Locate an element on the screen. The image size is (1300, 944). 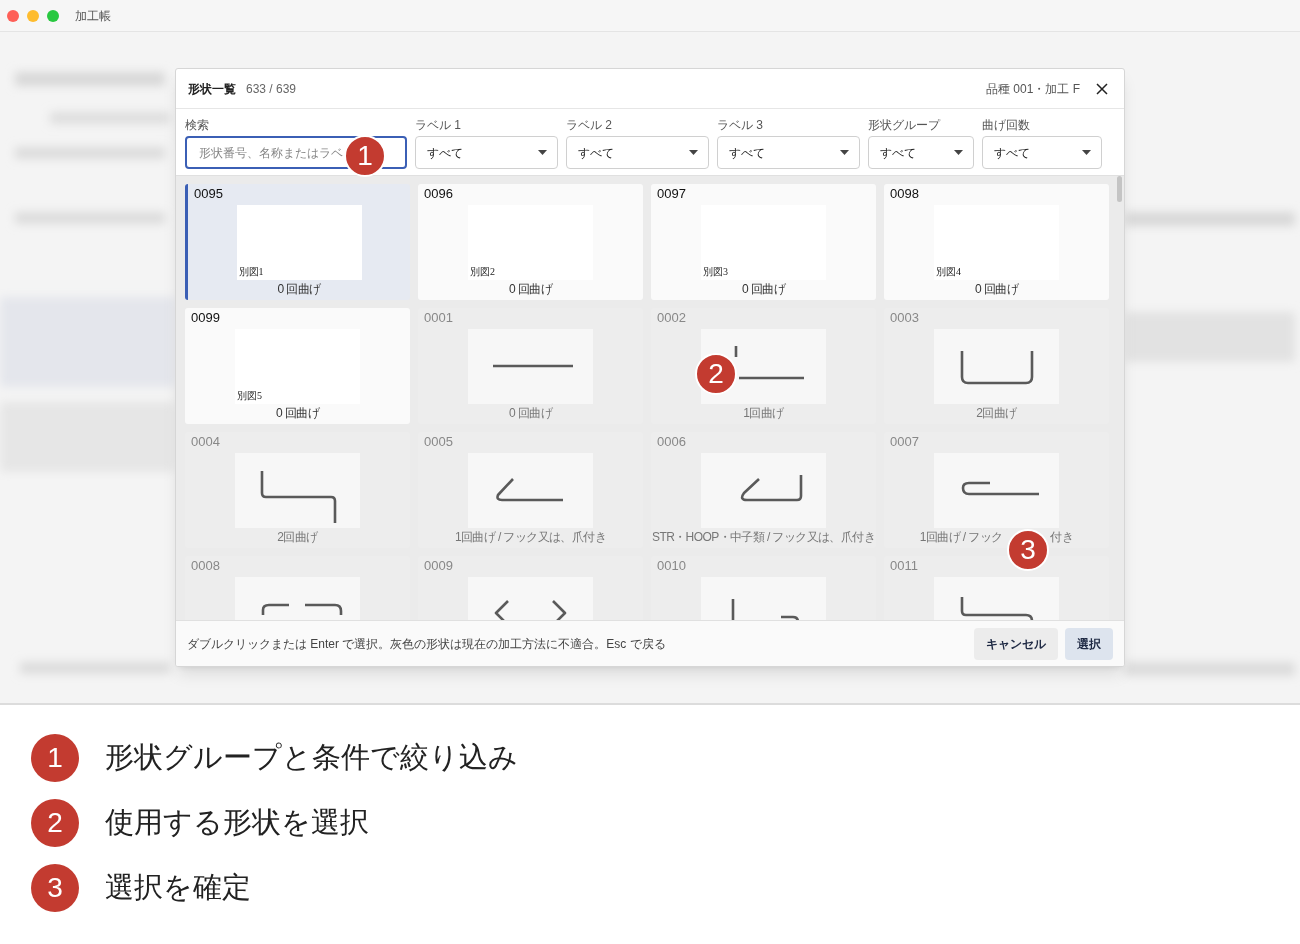
shape-number: 0007 is located at coordinates (904, 442).